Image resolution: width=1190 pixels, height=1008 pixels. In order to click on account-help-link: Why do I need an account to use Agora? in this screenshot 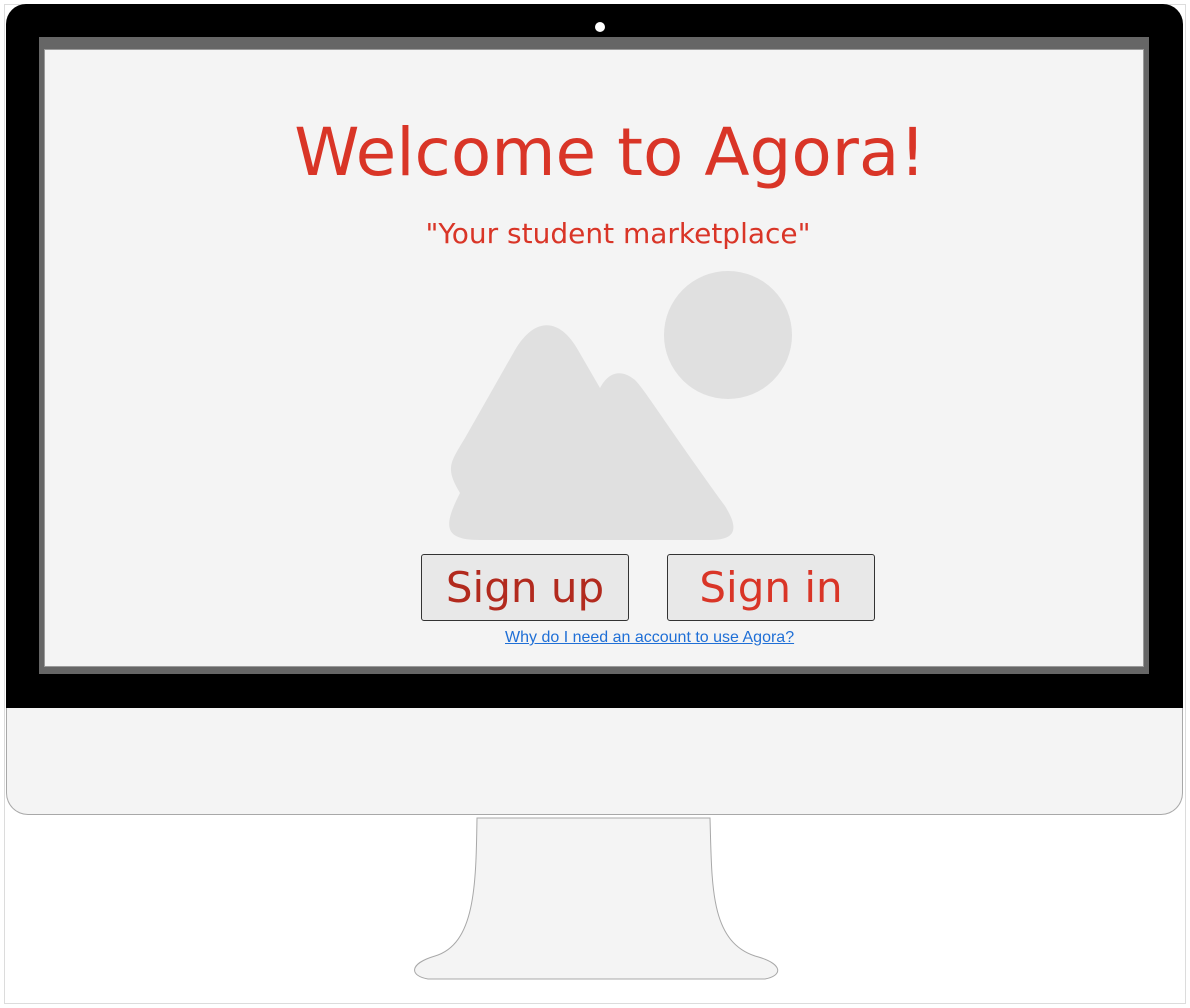, I will do `click(649, 638)`.